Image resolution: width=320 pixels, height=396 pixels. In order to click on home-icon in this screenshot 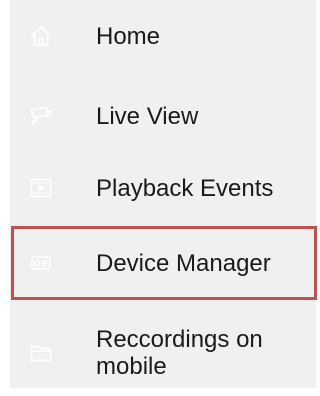, I will do `click(41, 36)`.